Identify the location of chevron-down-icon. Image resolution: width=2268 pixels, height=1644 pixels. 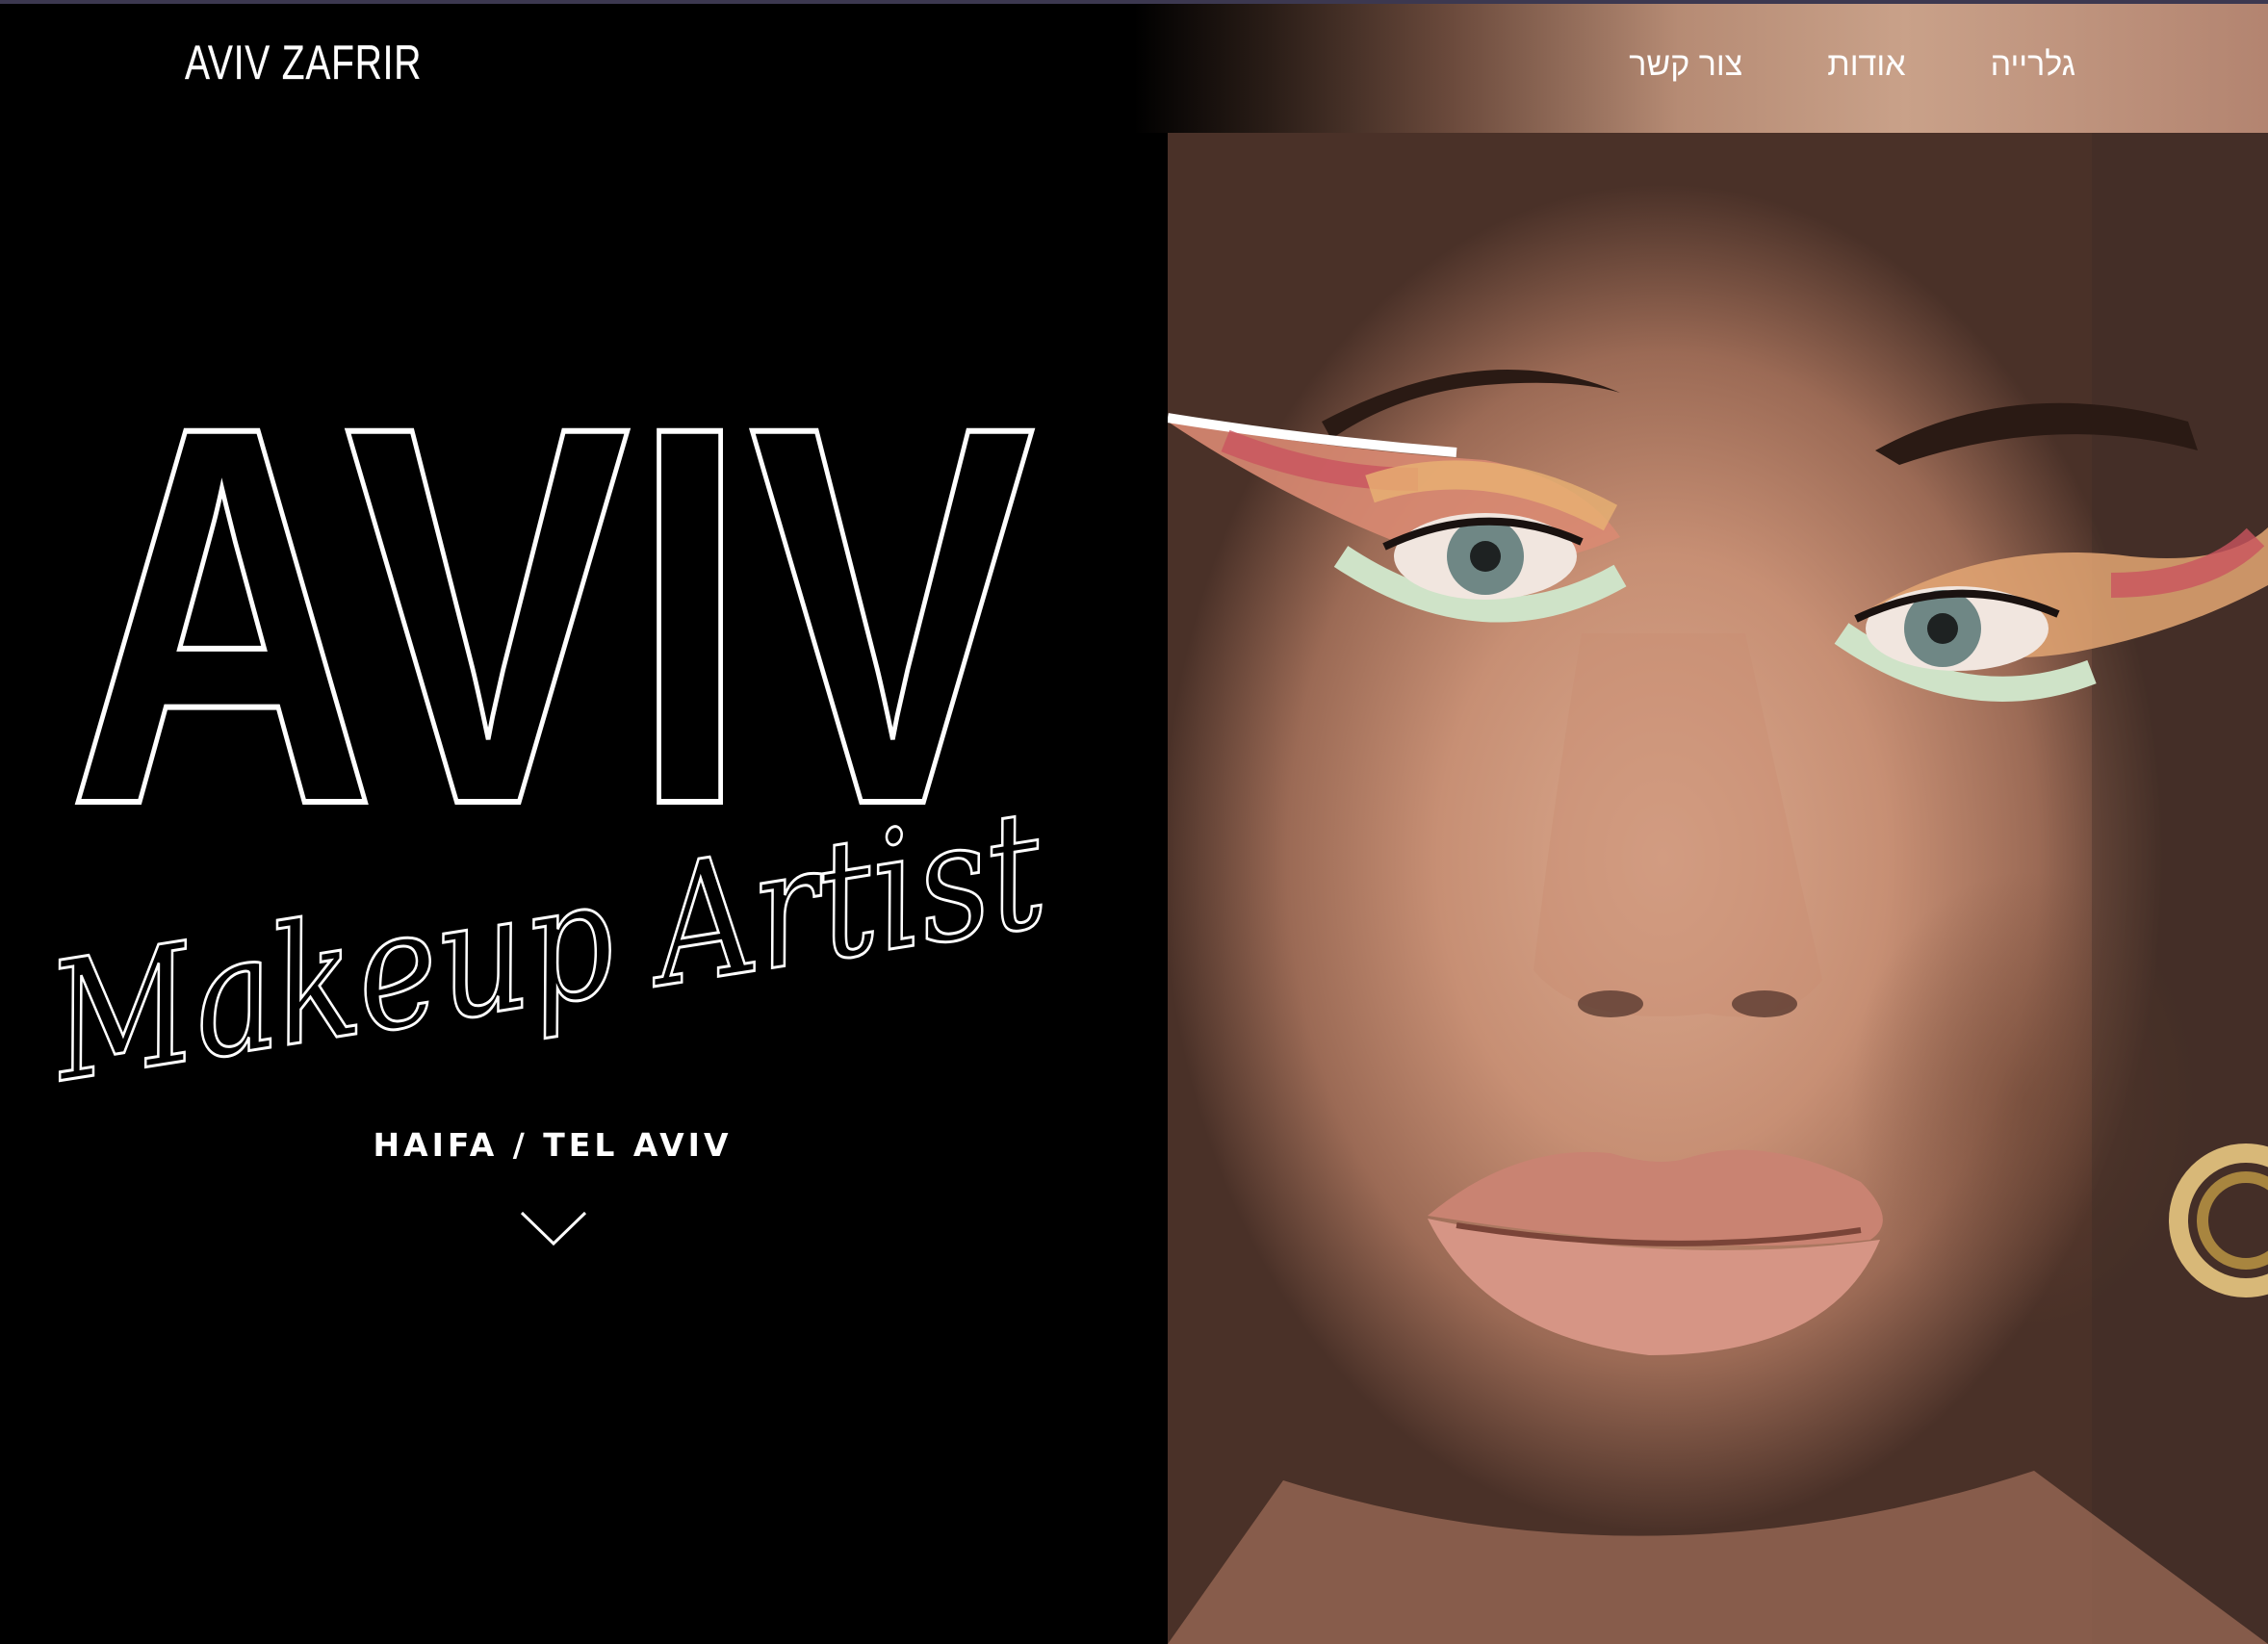
(553, 1228).